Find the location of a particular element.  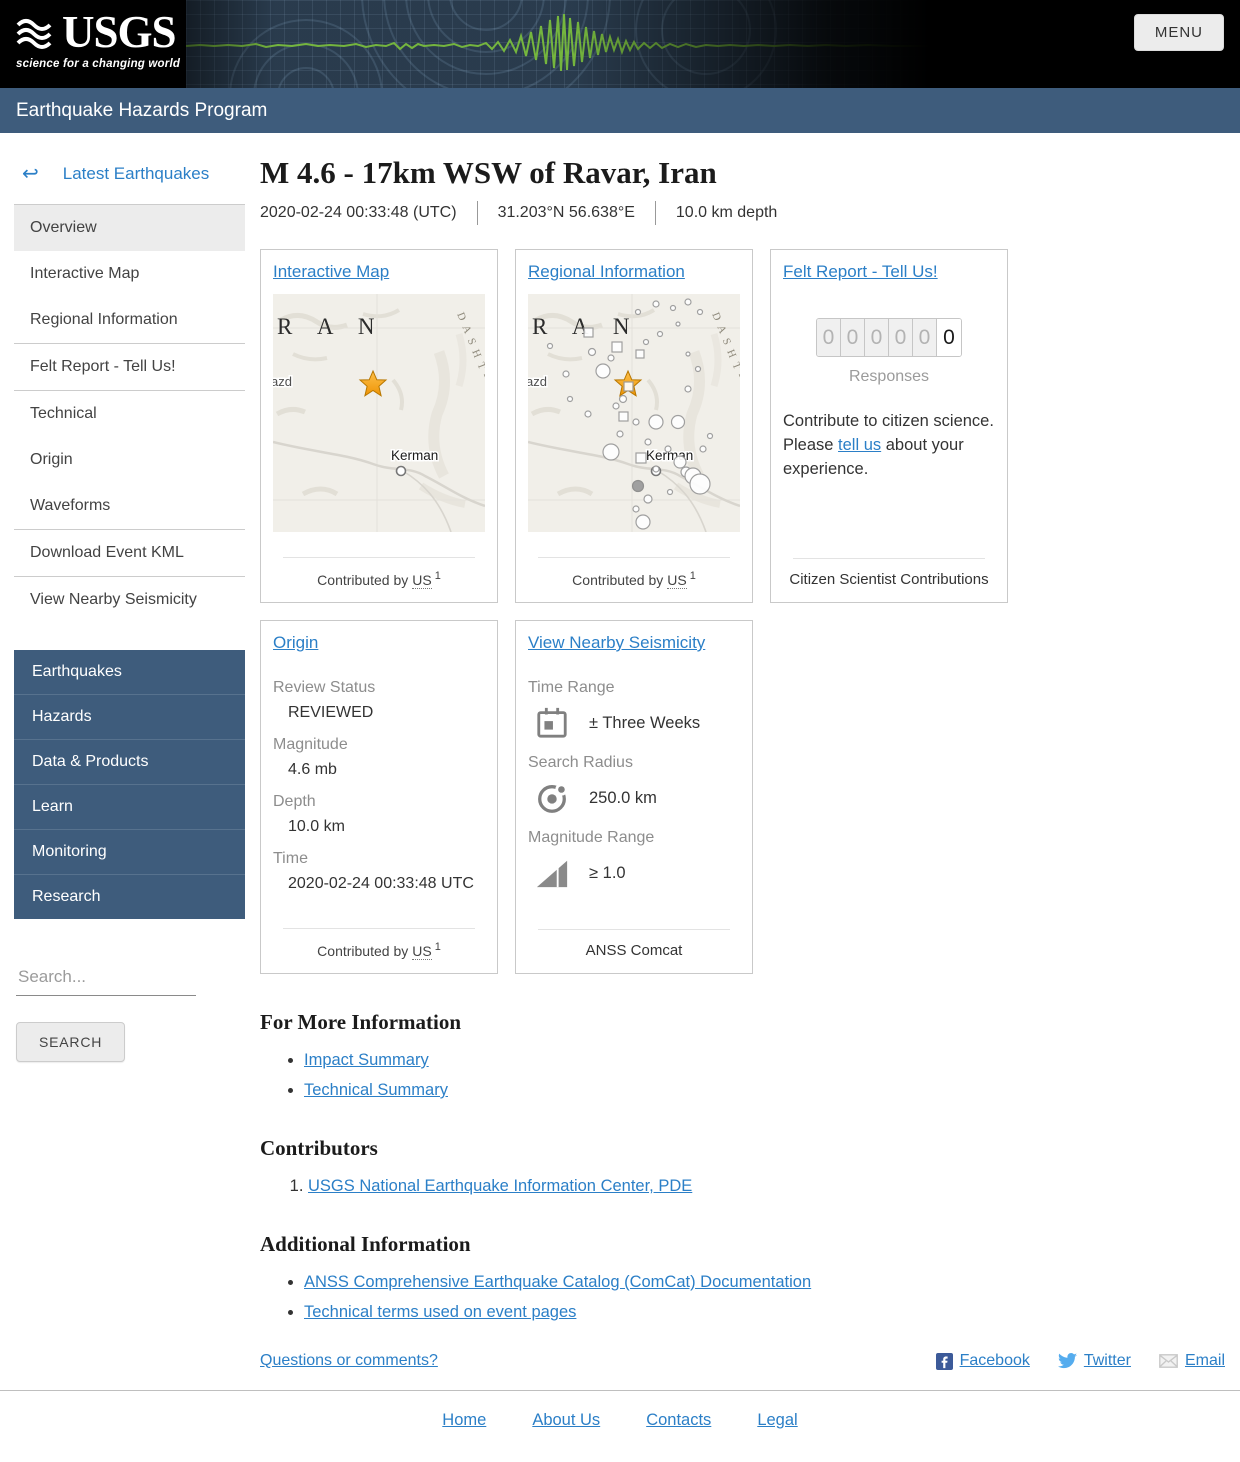

field-label: Time is located at coordinates (290, 858).